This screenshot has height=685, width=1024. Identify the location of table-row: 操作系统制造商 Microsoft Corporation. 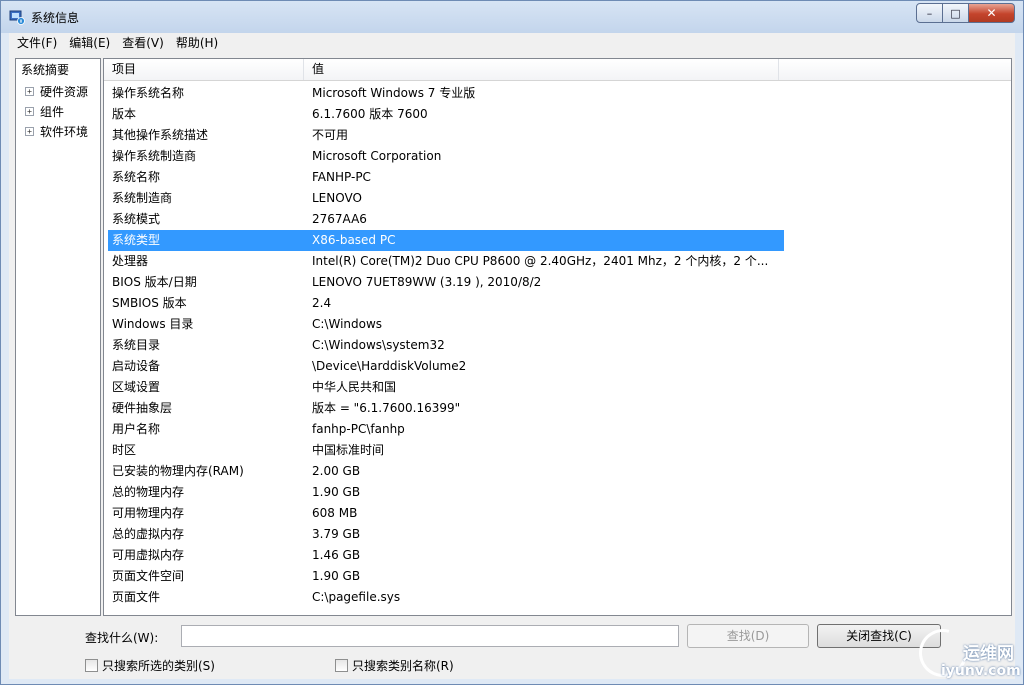
(446, 156).